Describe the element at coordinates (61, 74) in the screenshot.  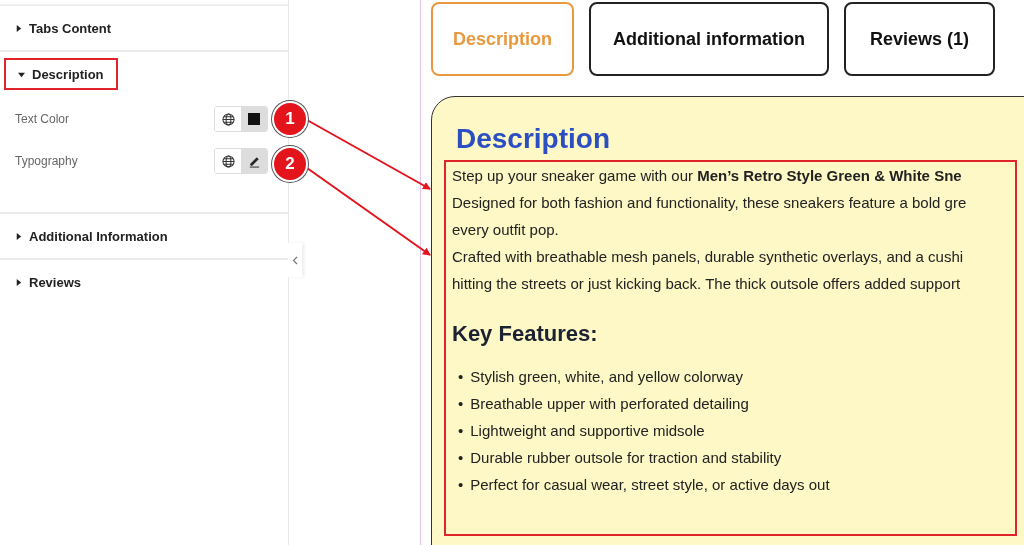
I see `section-header: Description` at that location.